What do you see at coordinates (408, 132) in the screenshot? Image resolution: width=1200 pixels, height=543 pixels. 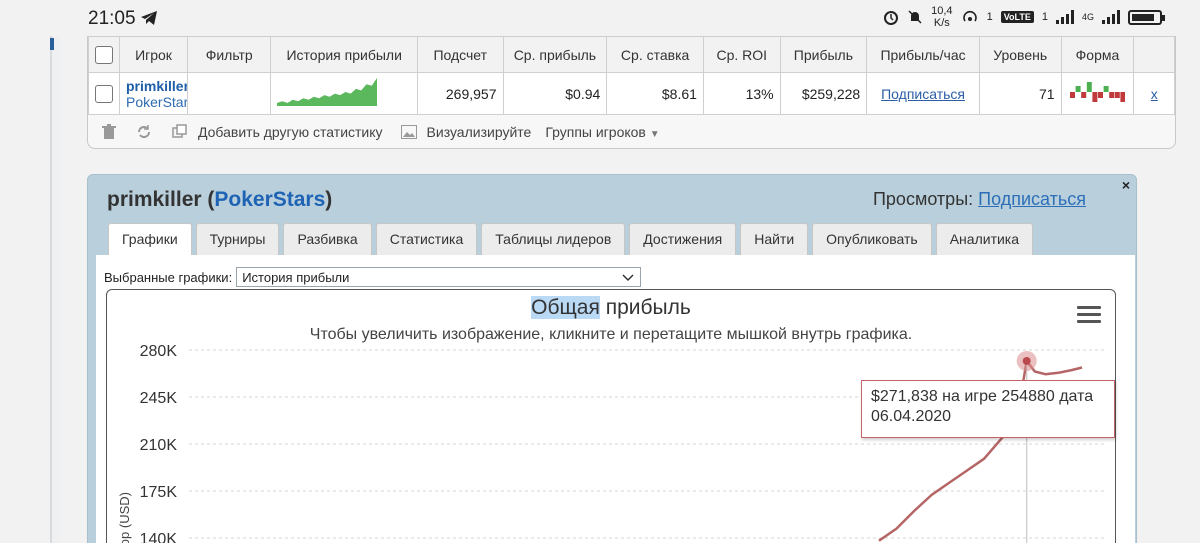 I see `image-icon` at bounding box center [408, 132].